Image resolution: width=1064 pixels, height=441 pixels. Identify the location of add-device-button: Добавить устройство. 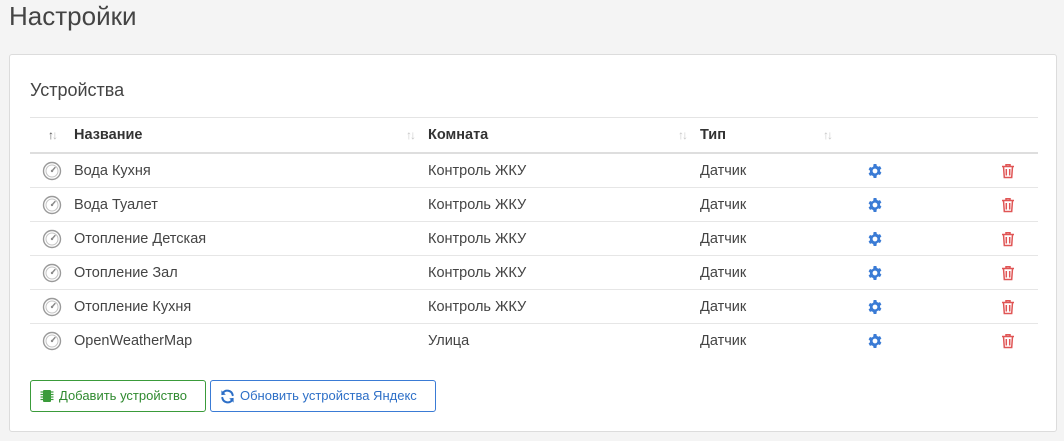
(118, 396).